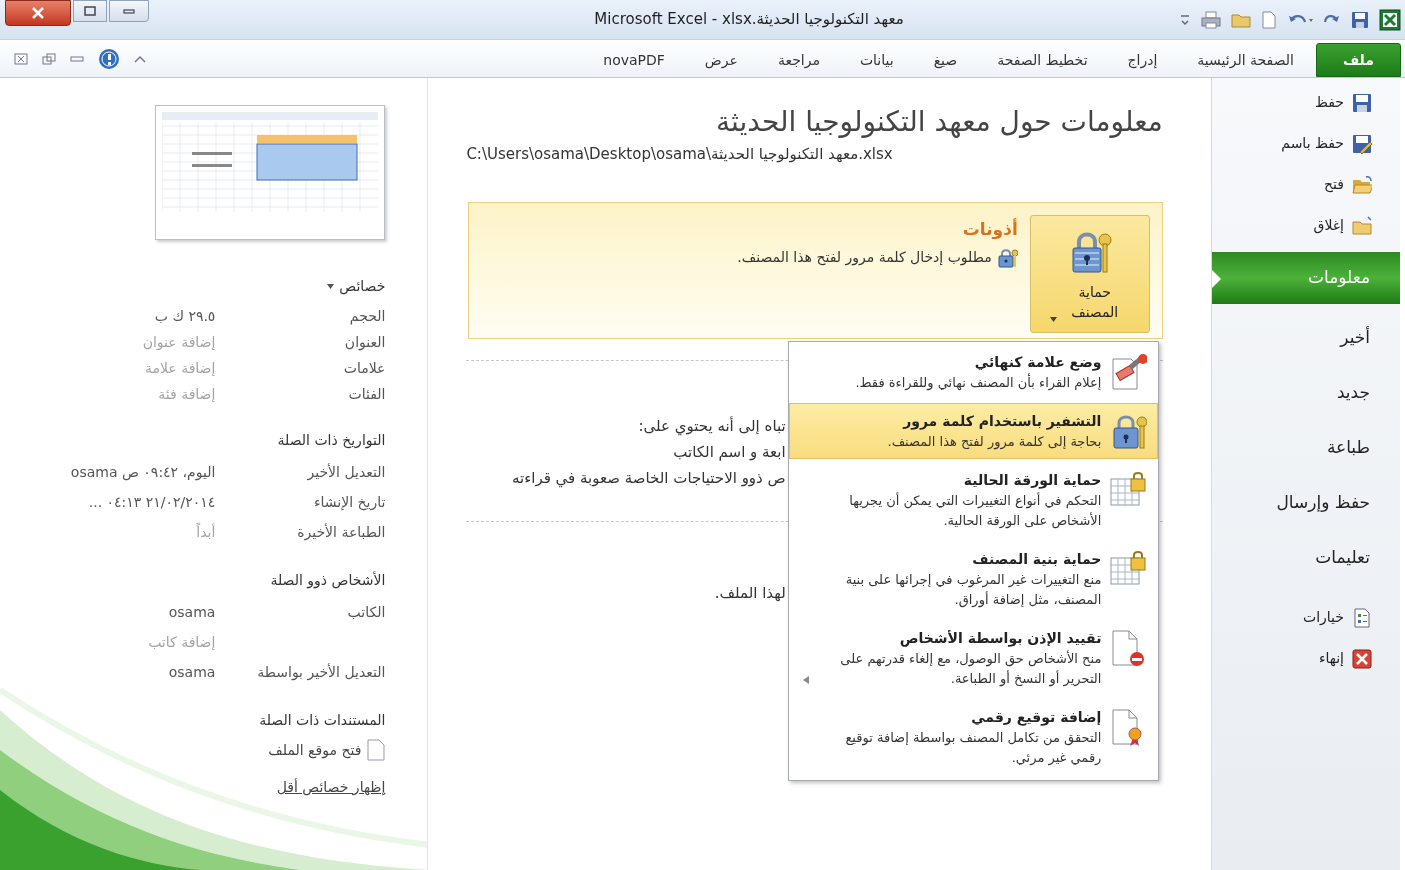 The width and height of the screenshot is (1405, 870). Describe the element at coordinates (1305, 143) in the screenshot. I see `menu-command: حفظ باسم` at that location.